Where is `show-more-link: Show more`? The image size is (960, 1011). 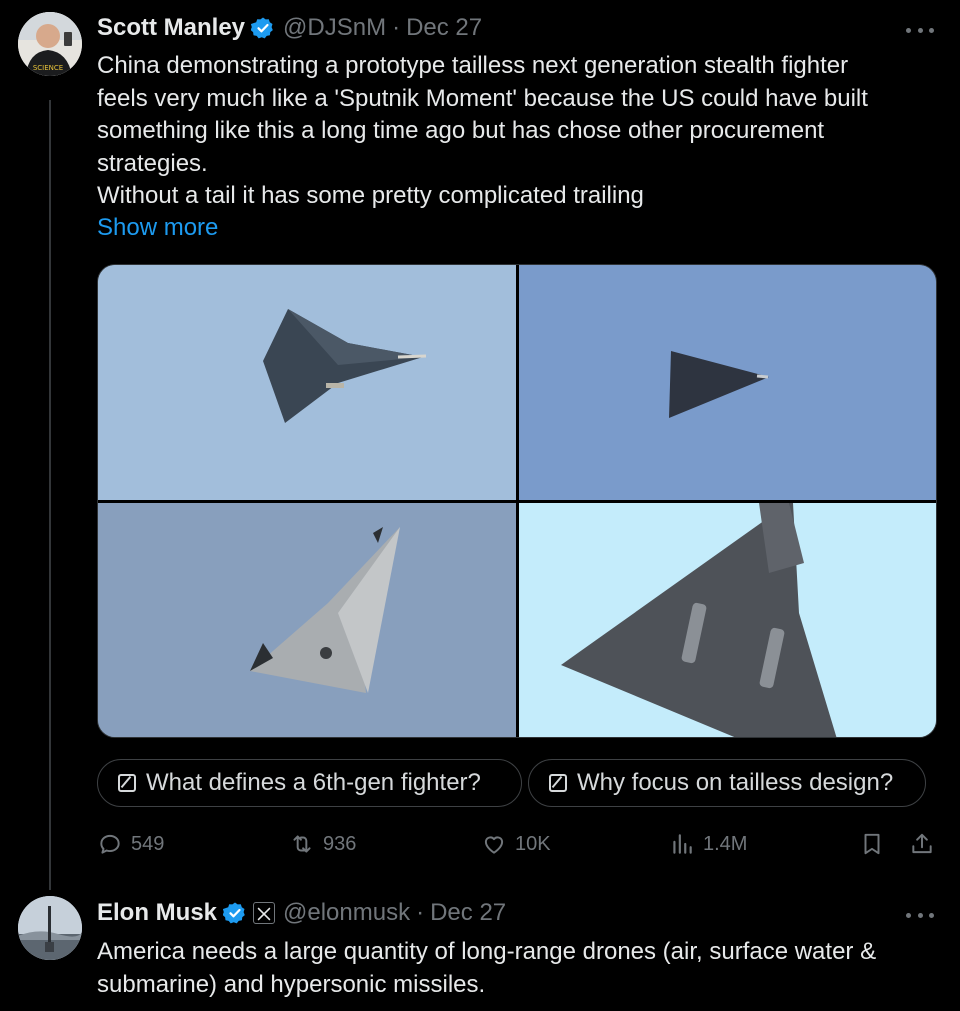 show-more-link: Show more is located at coordinates (157, 228).